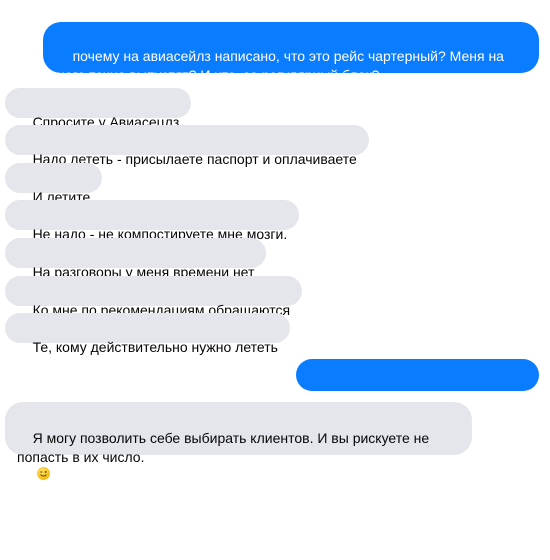 This screenshot has width=550, height=560. Describe the element at coordinates (147, 334) in the screenshot. I see `message-incoming: Те, кому действительно нужно лететь` at that location.